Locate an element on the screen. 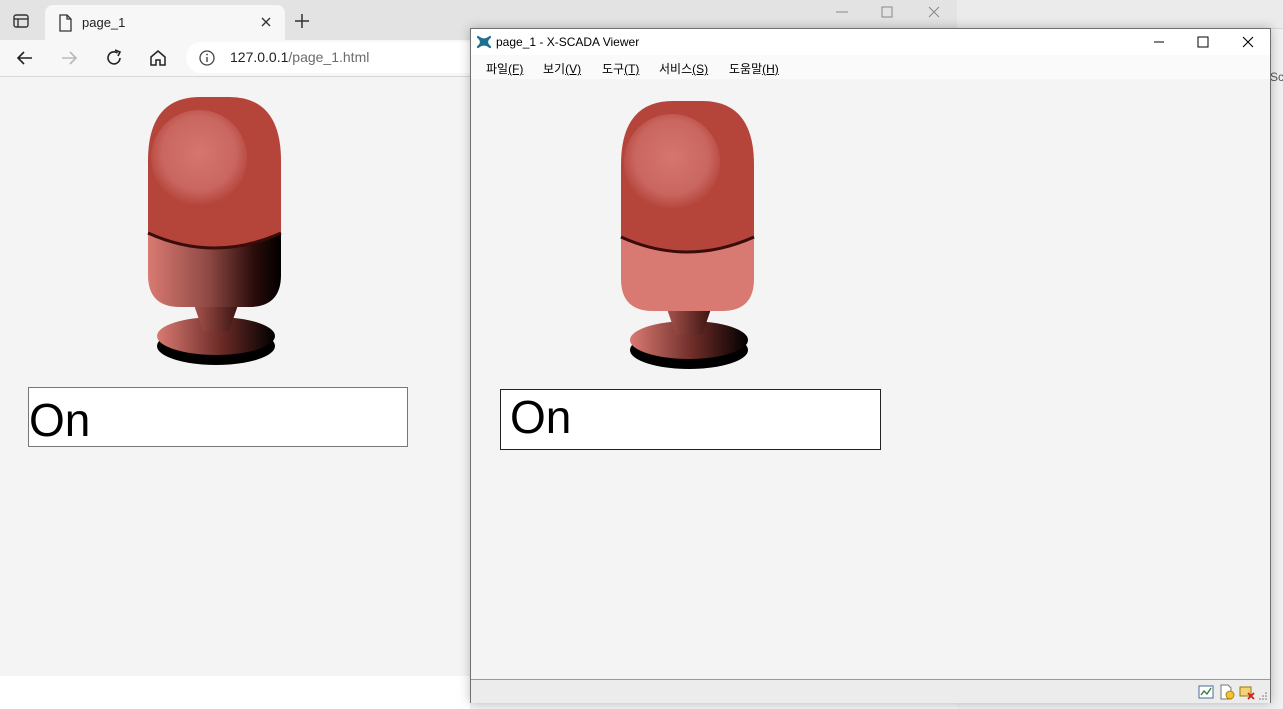  app-icon is located at coordinates (484, 42).